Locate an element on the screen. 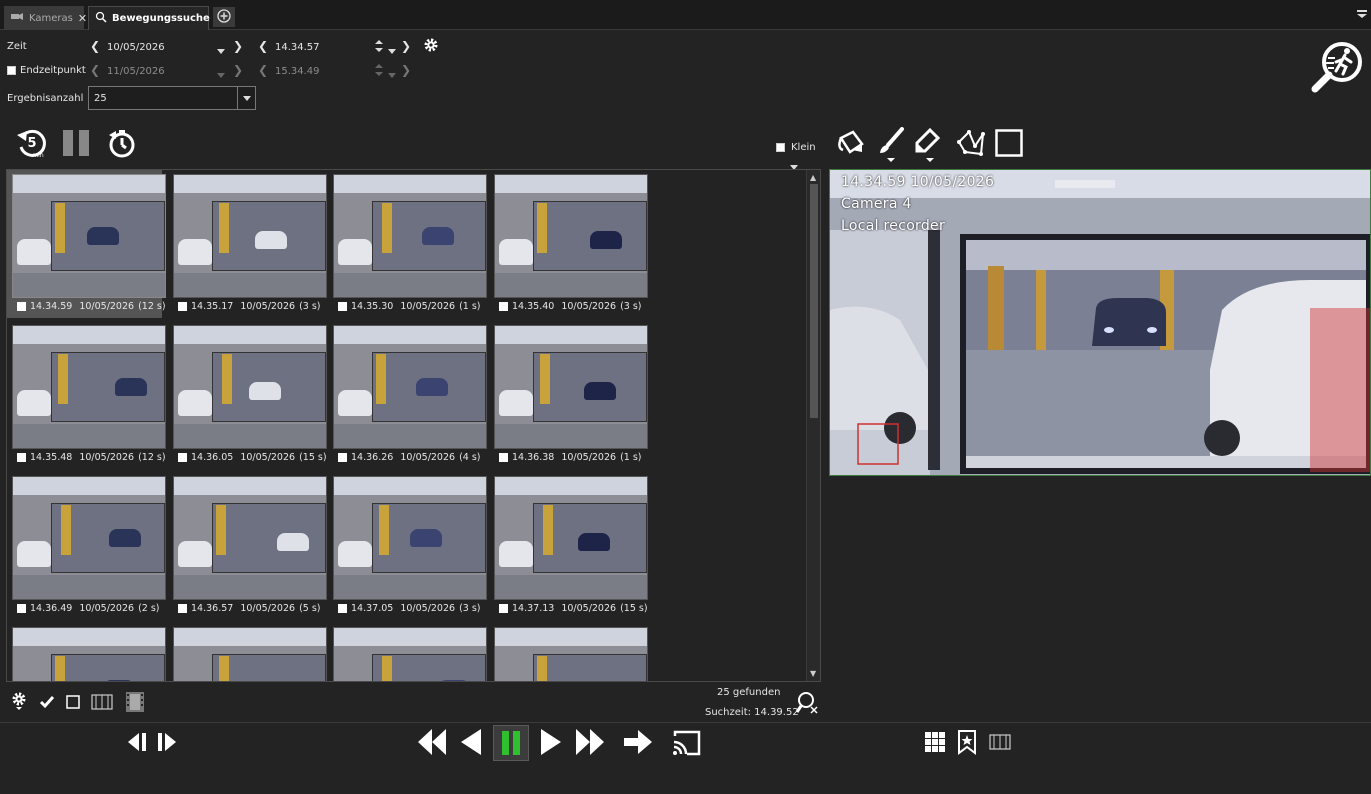  tab-bewegungssuche: Bewegungssuche ✕ is located at coordinates (156, 18).